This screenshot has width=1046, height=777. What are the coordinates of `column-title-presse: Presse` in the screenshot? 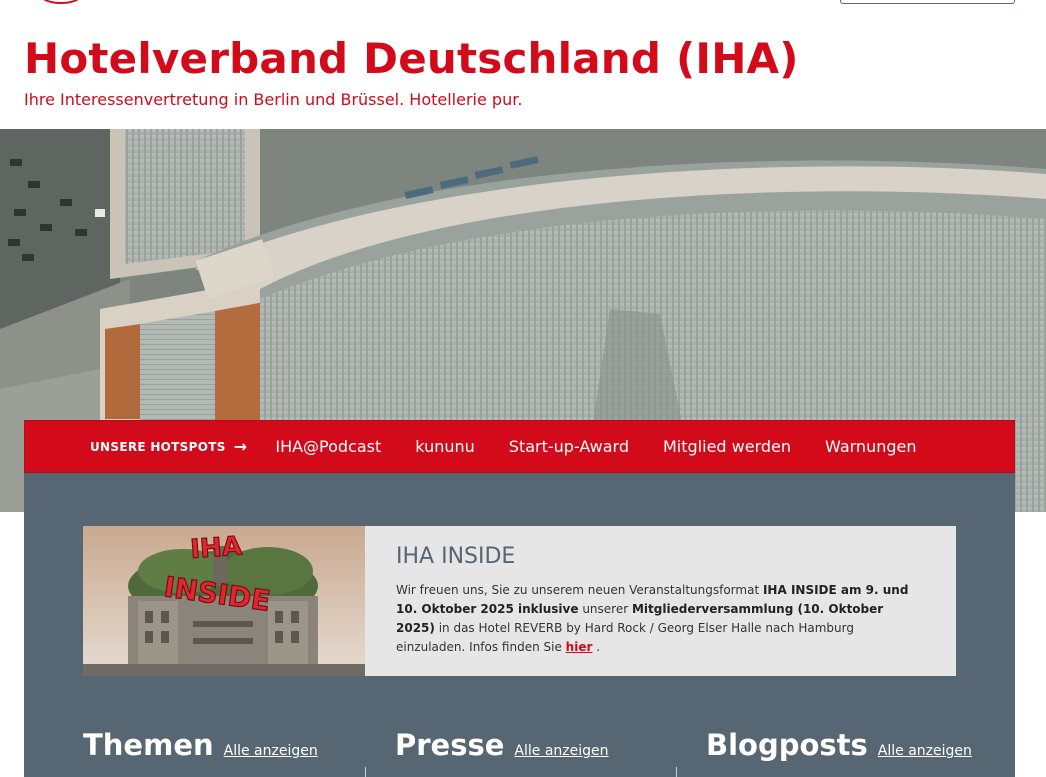 It's located at (450, 745).